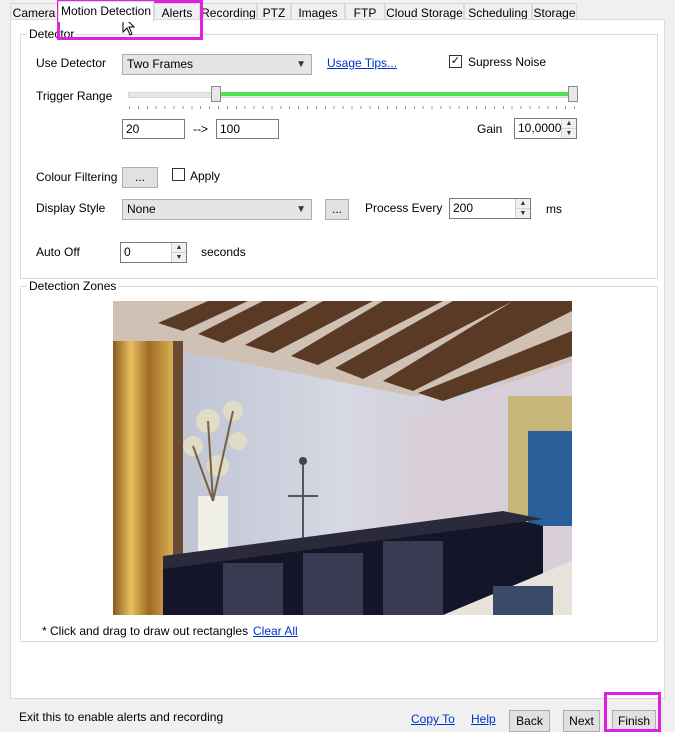 The width and height of the screenshot is (675, 732). Describe the element at coordinates (160, 64) in the screenshot. I see `use-detector-value: Two Frames` at that location.